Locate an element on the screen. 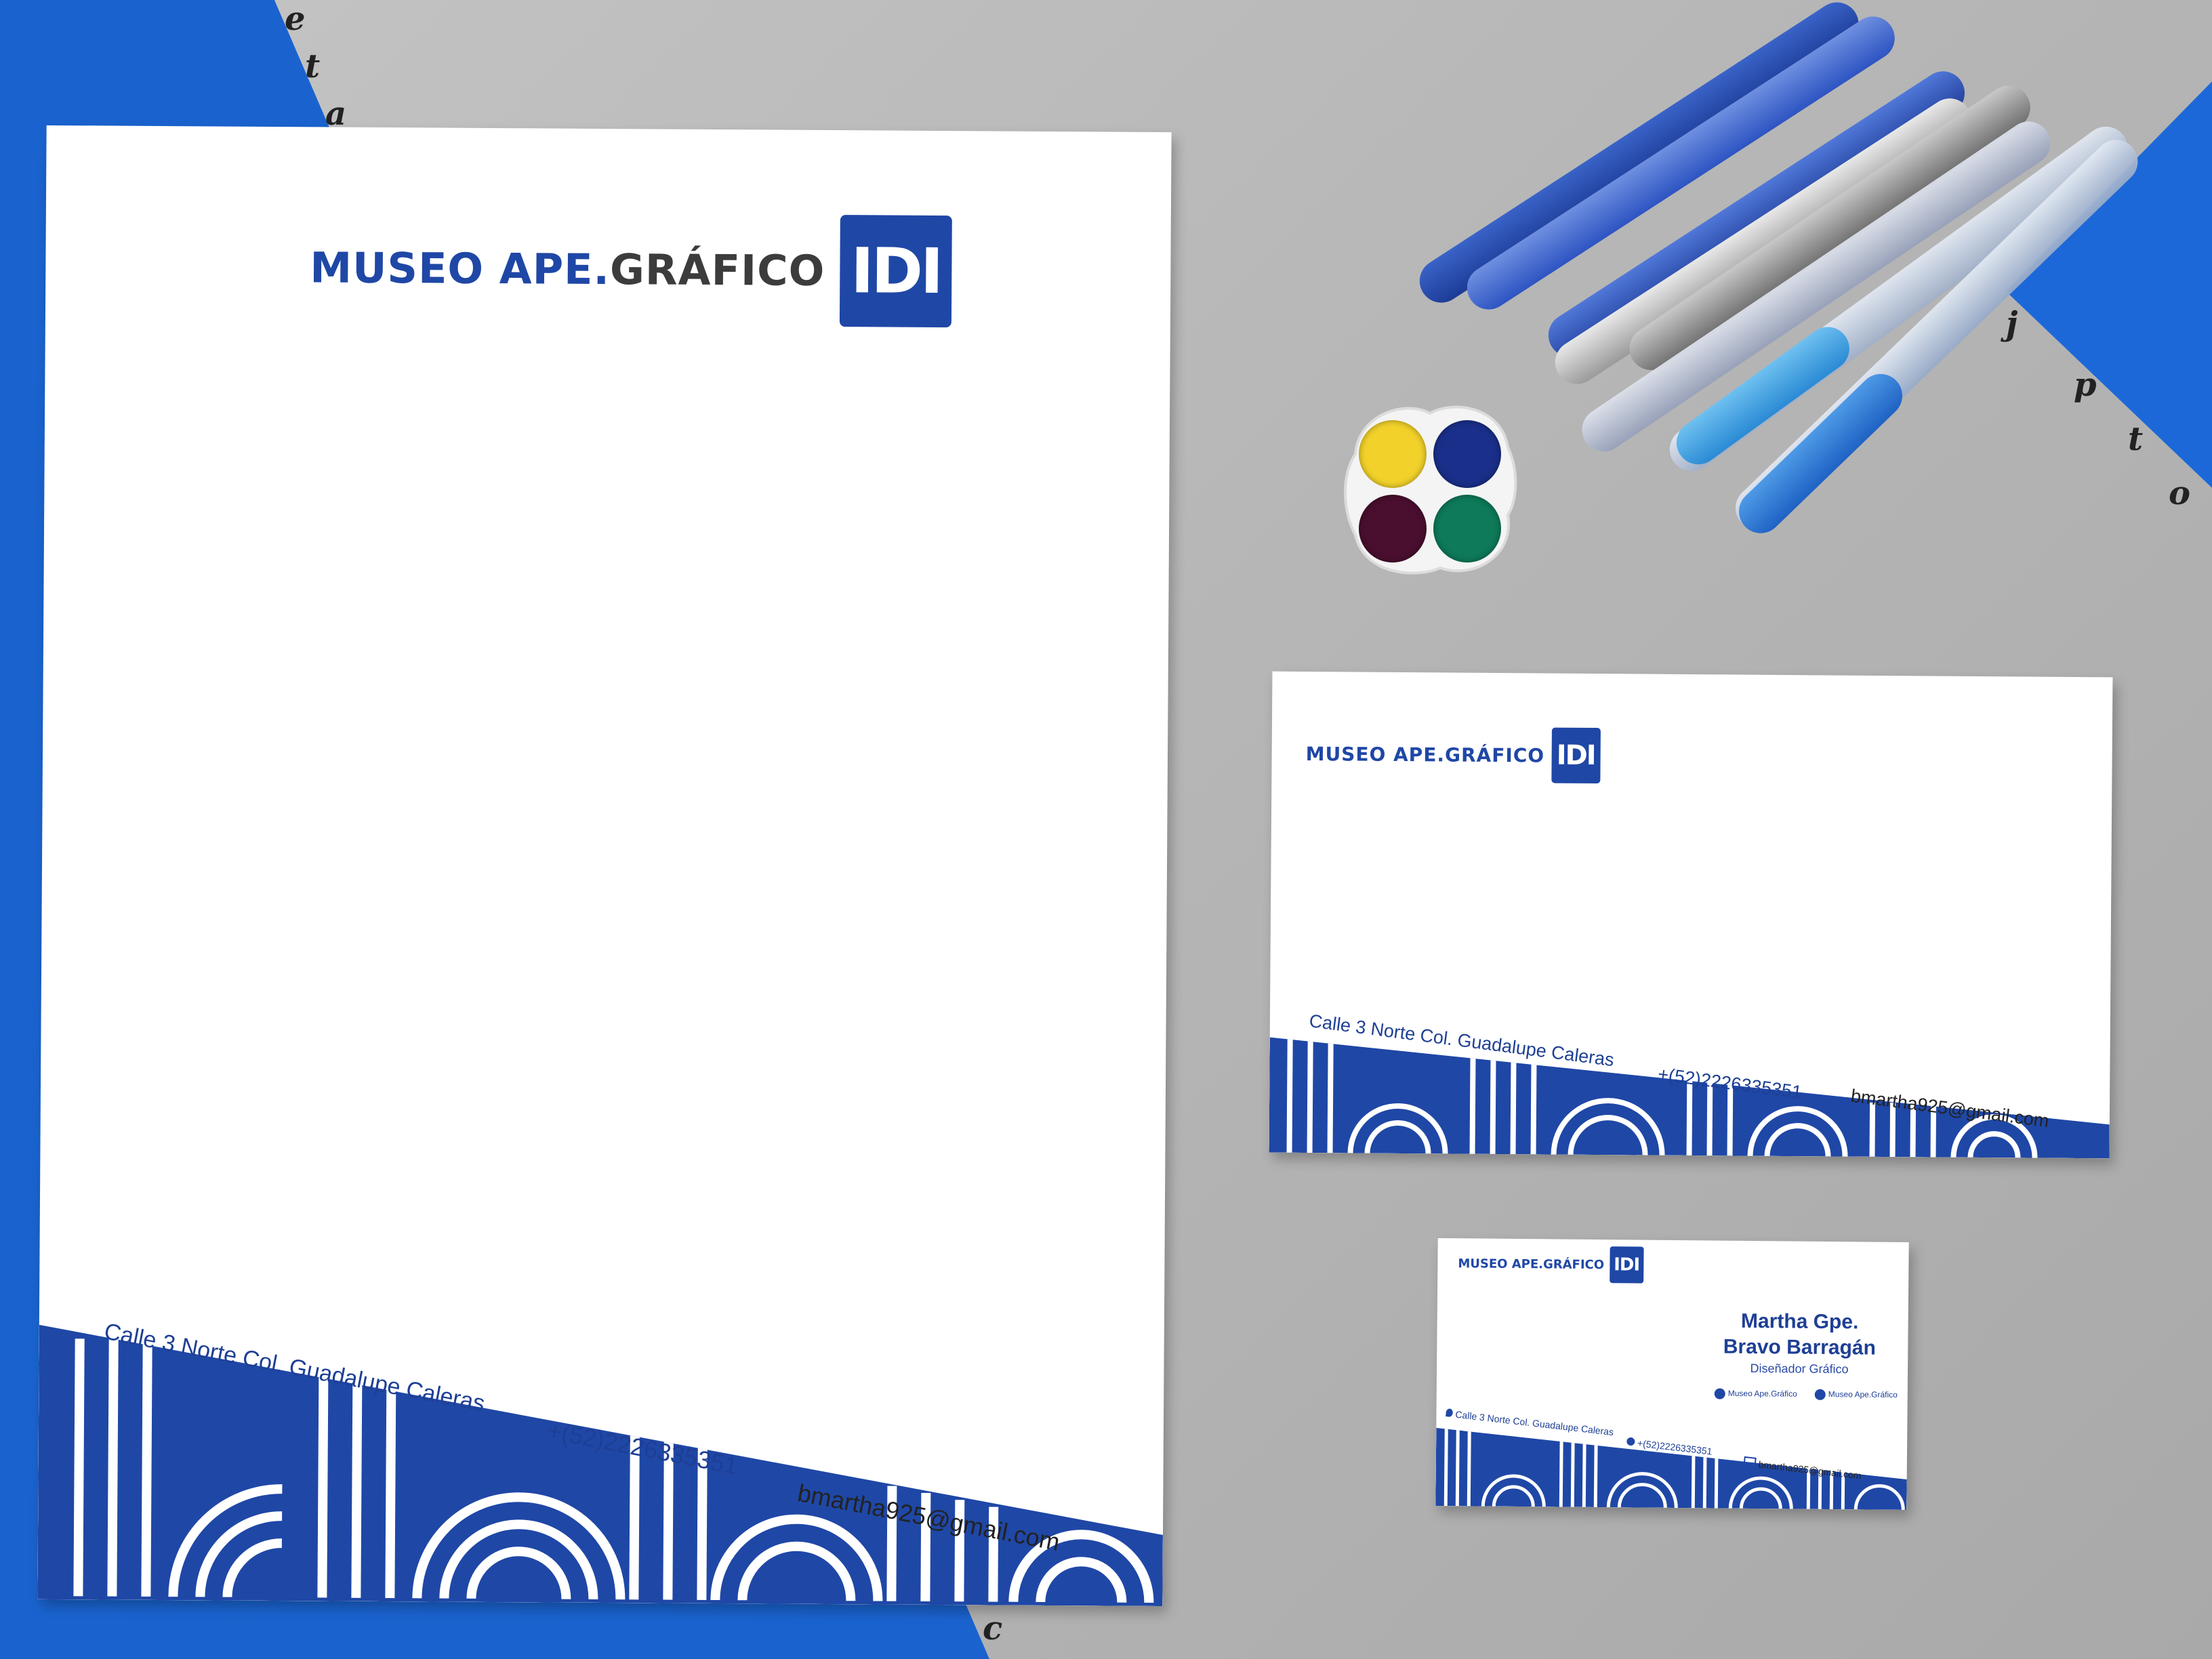  location-pin-icon is located at coordinates (1450, 1413).